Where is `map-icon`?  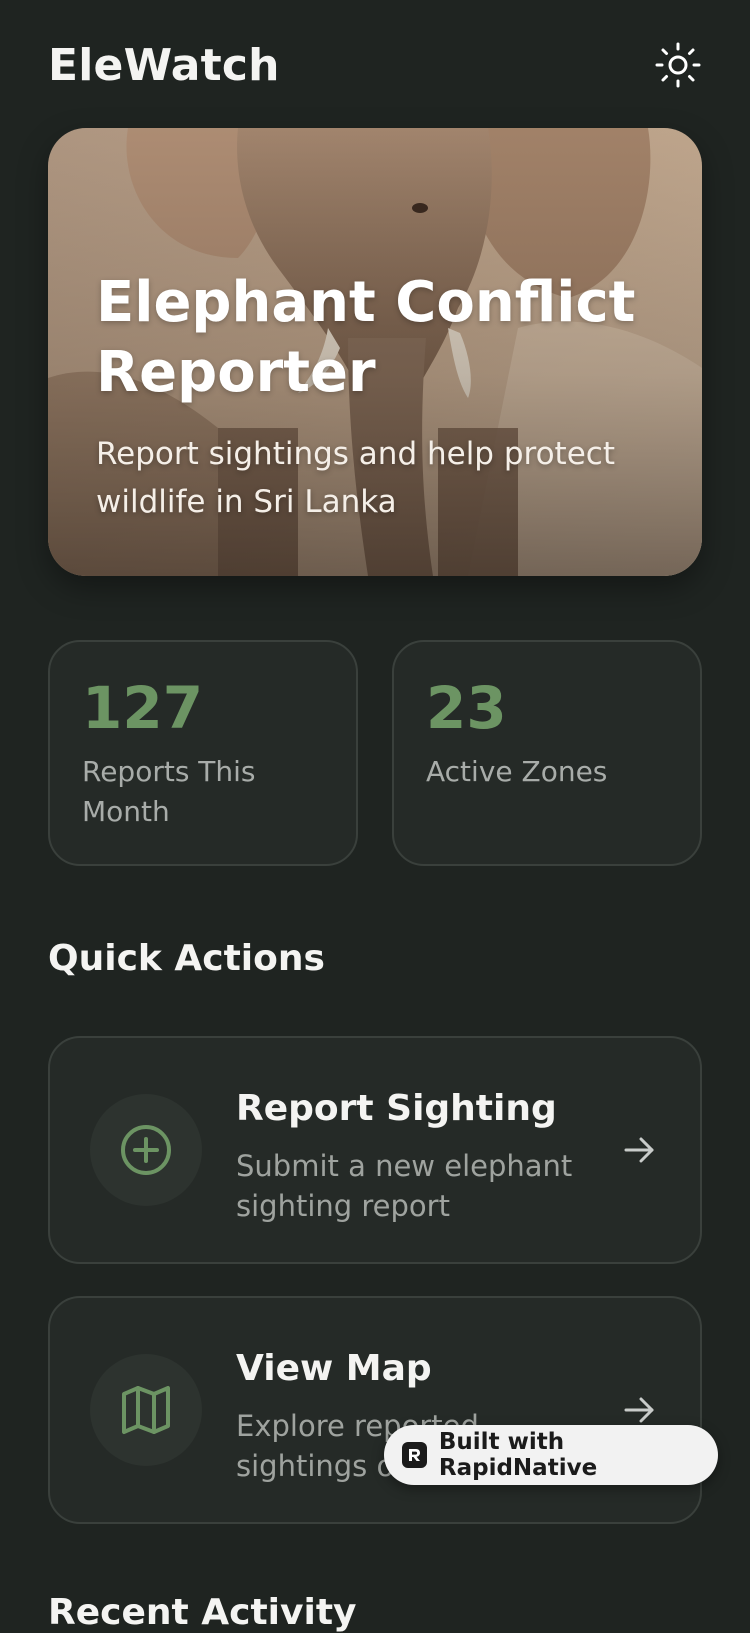 map-icon is located at coordinates (146, 1410).